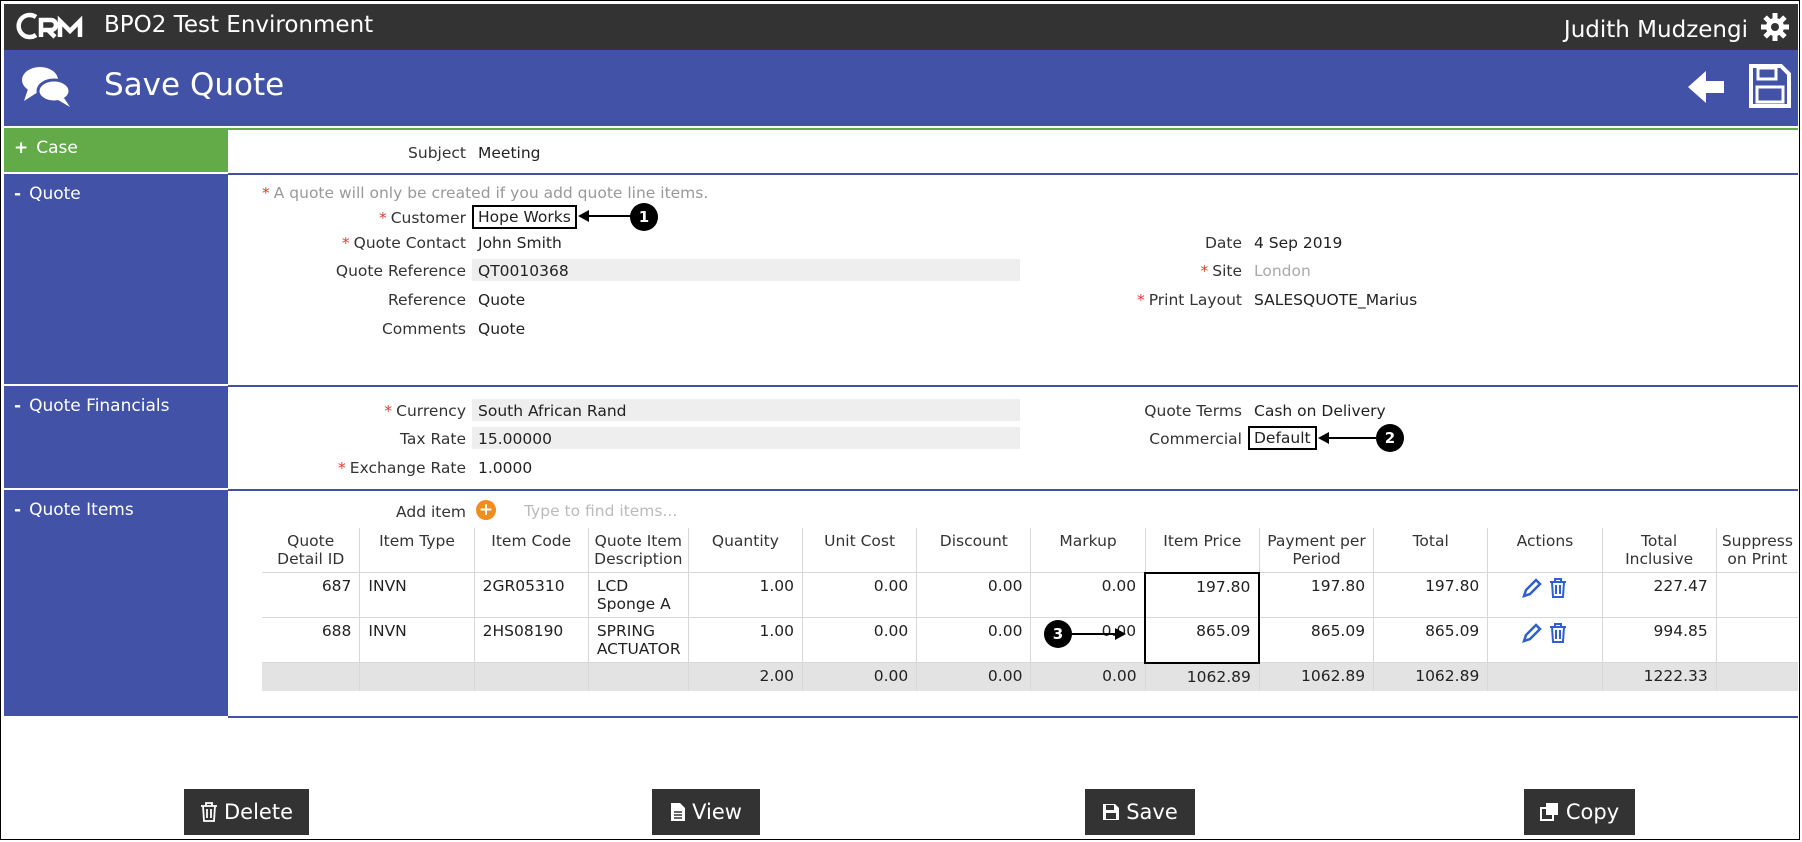  I want to click on copy-label: Copy, so click(1592, 812).